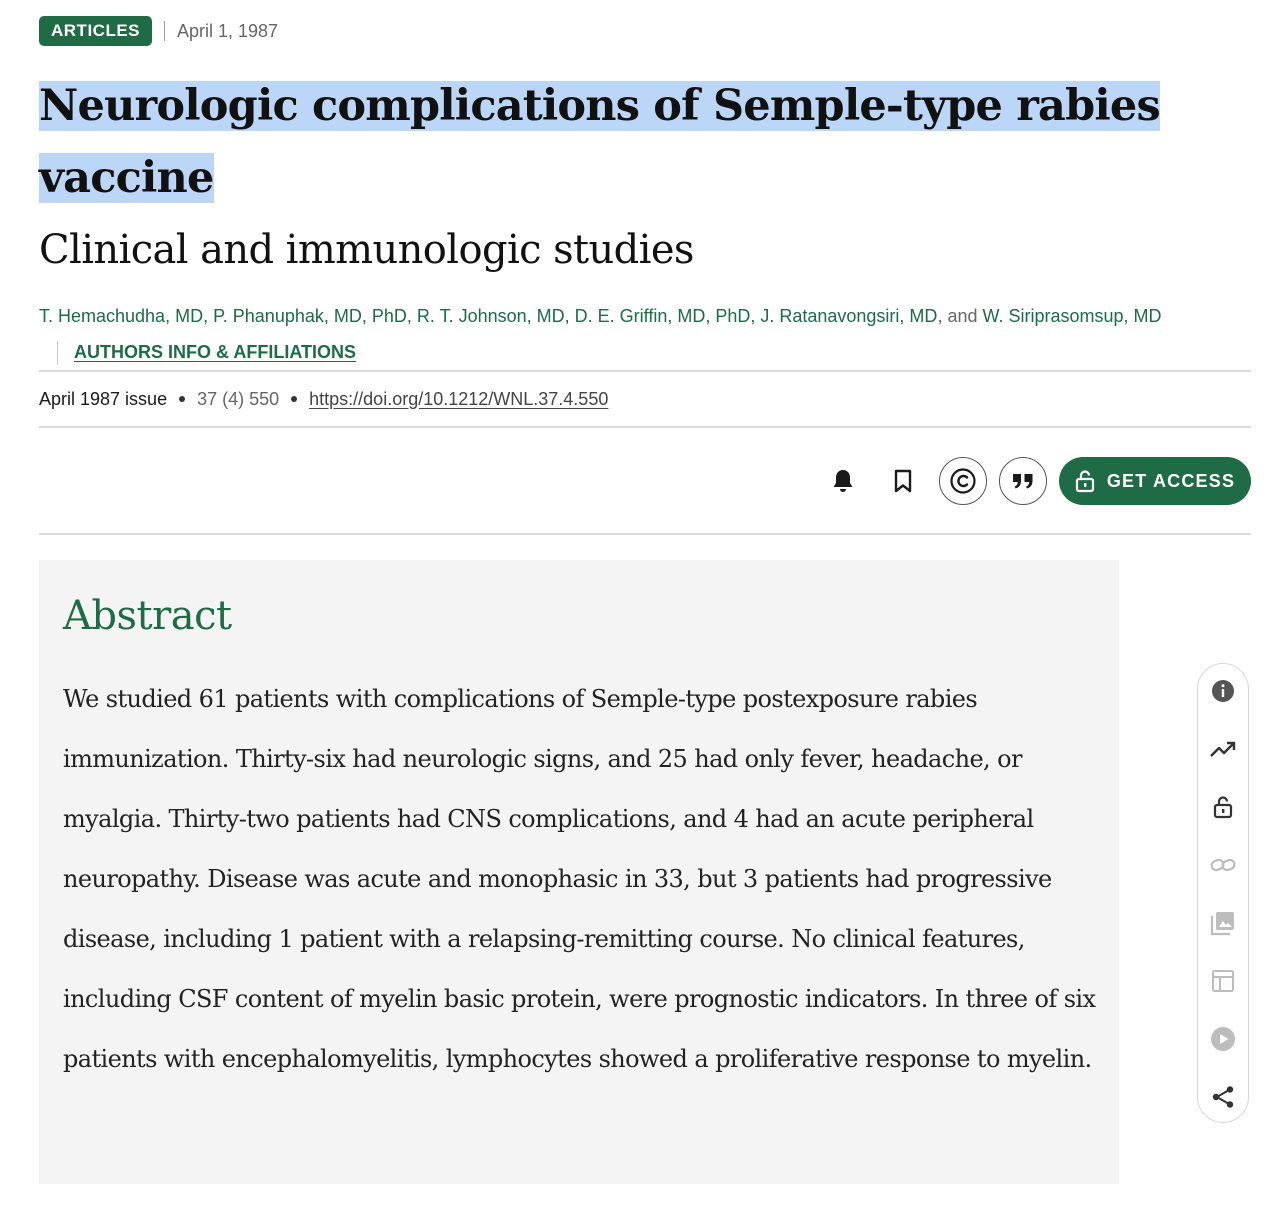 The image size is (1280, 1216). What do you see at coordinates (103, 399) in the screenshot?
I see `issue-link: April 1987 issue` at bounding box center [103, 399].